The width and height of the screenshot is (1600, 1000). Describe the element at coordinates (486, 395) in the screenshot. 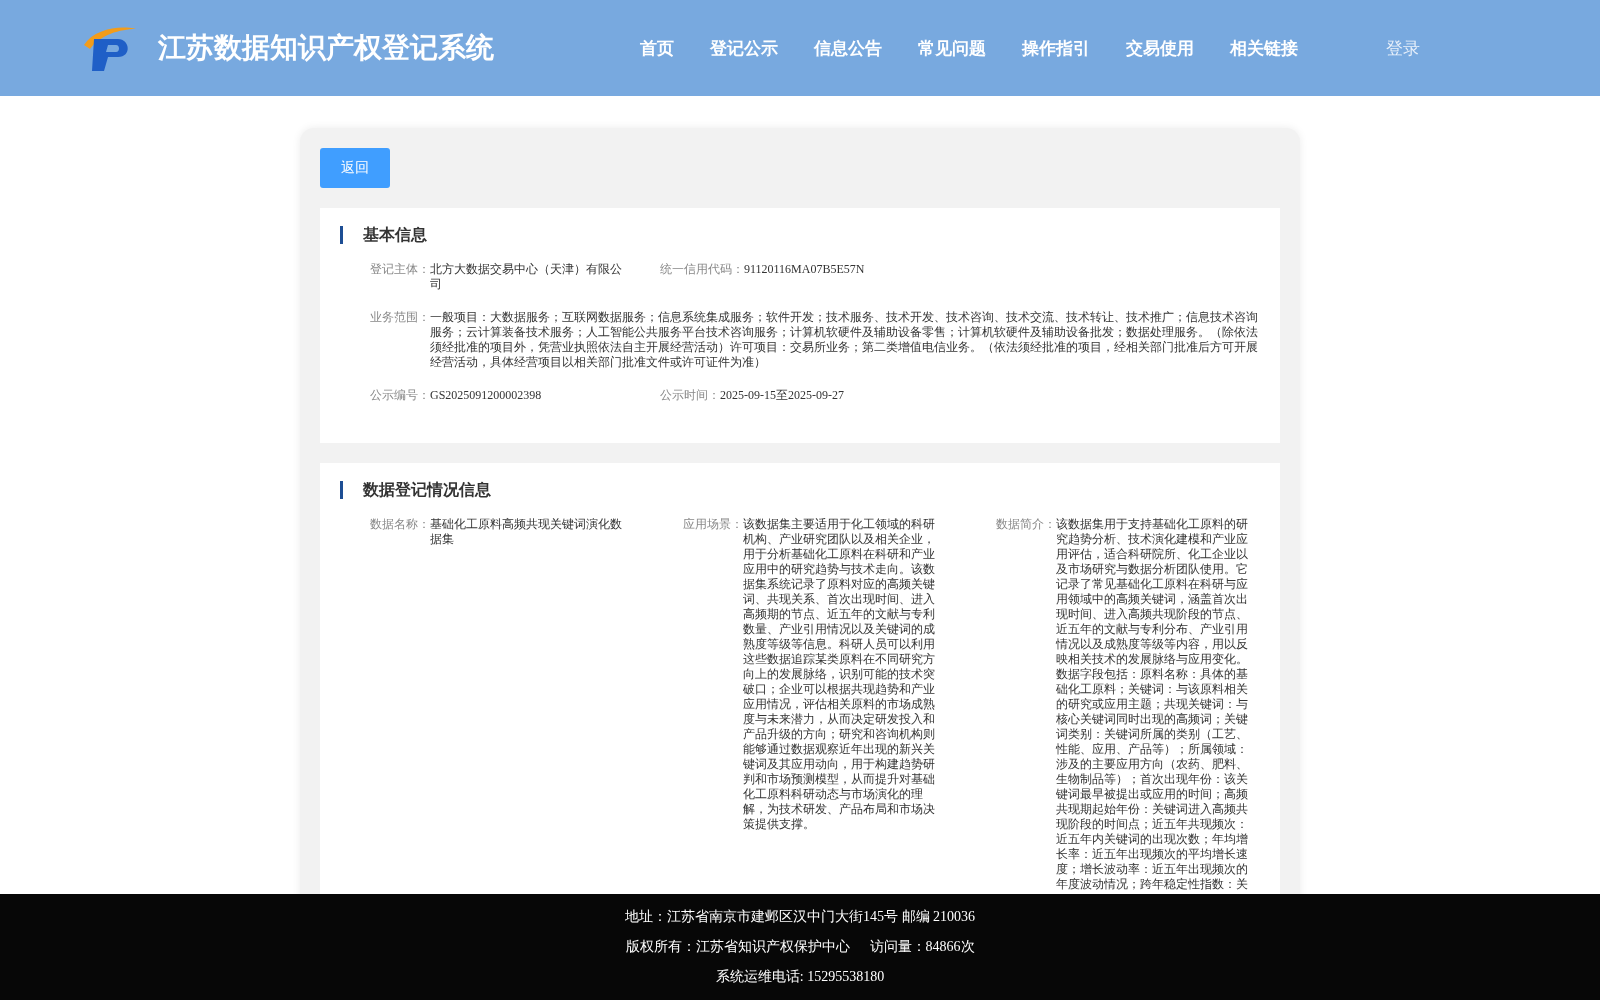

I see `field-value: GS2025091200002398` at that location.